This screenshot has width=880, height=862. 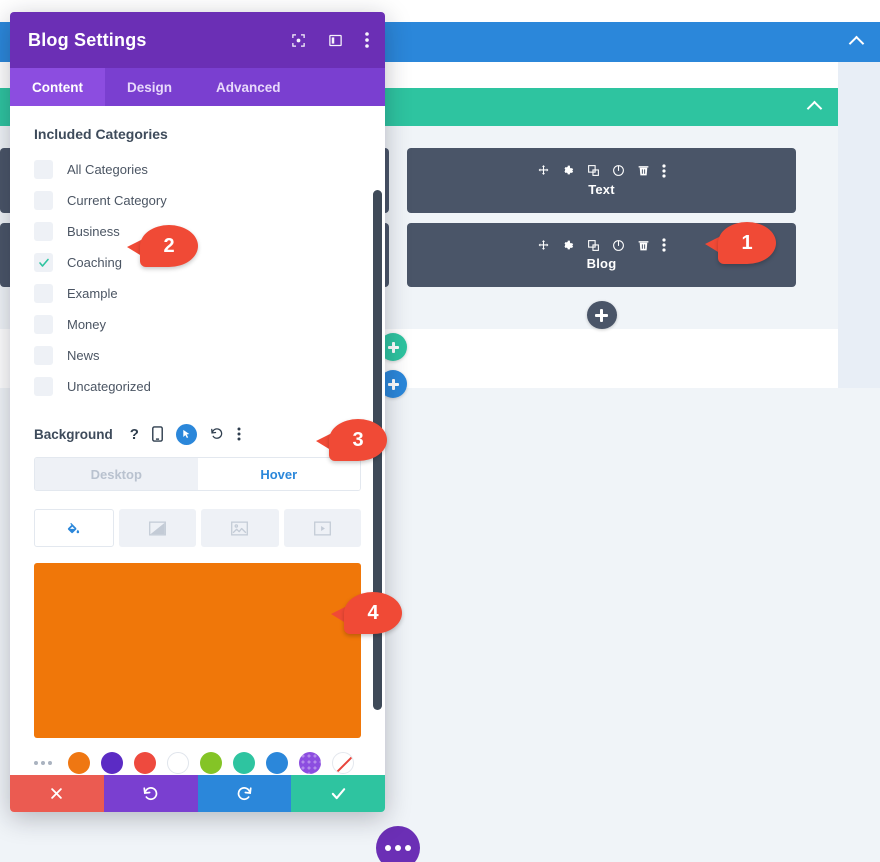 I want to click on tab-advanced: Advanced, so click(x=248, y=87).